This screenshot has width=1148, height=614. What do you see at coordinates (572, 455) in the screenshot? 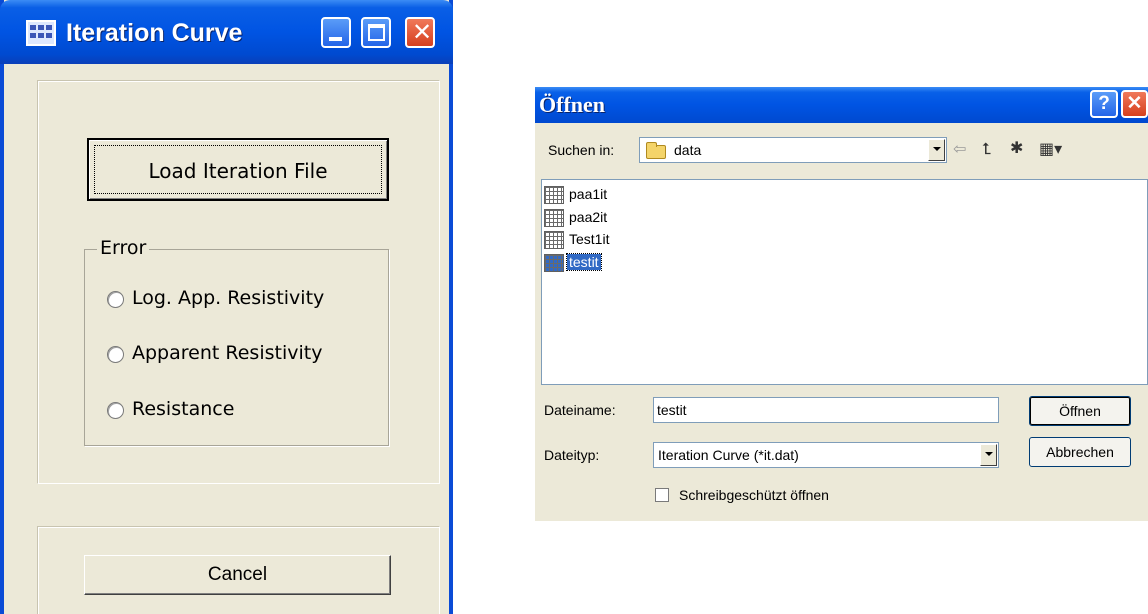
I see `filetype-label: Dateityp:` at bounding box center [572, 455].